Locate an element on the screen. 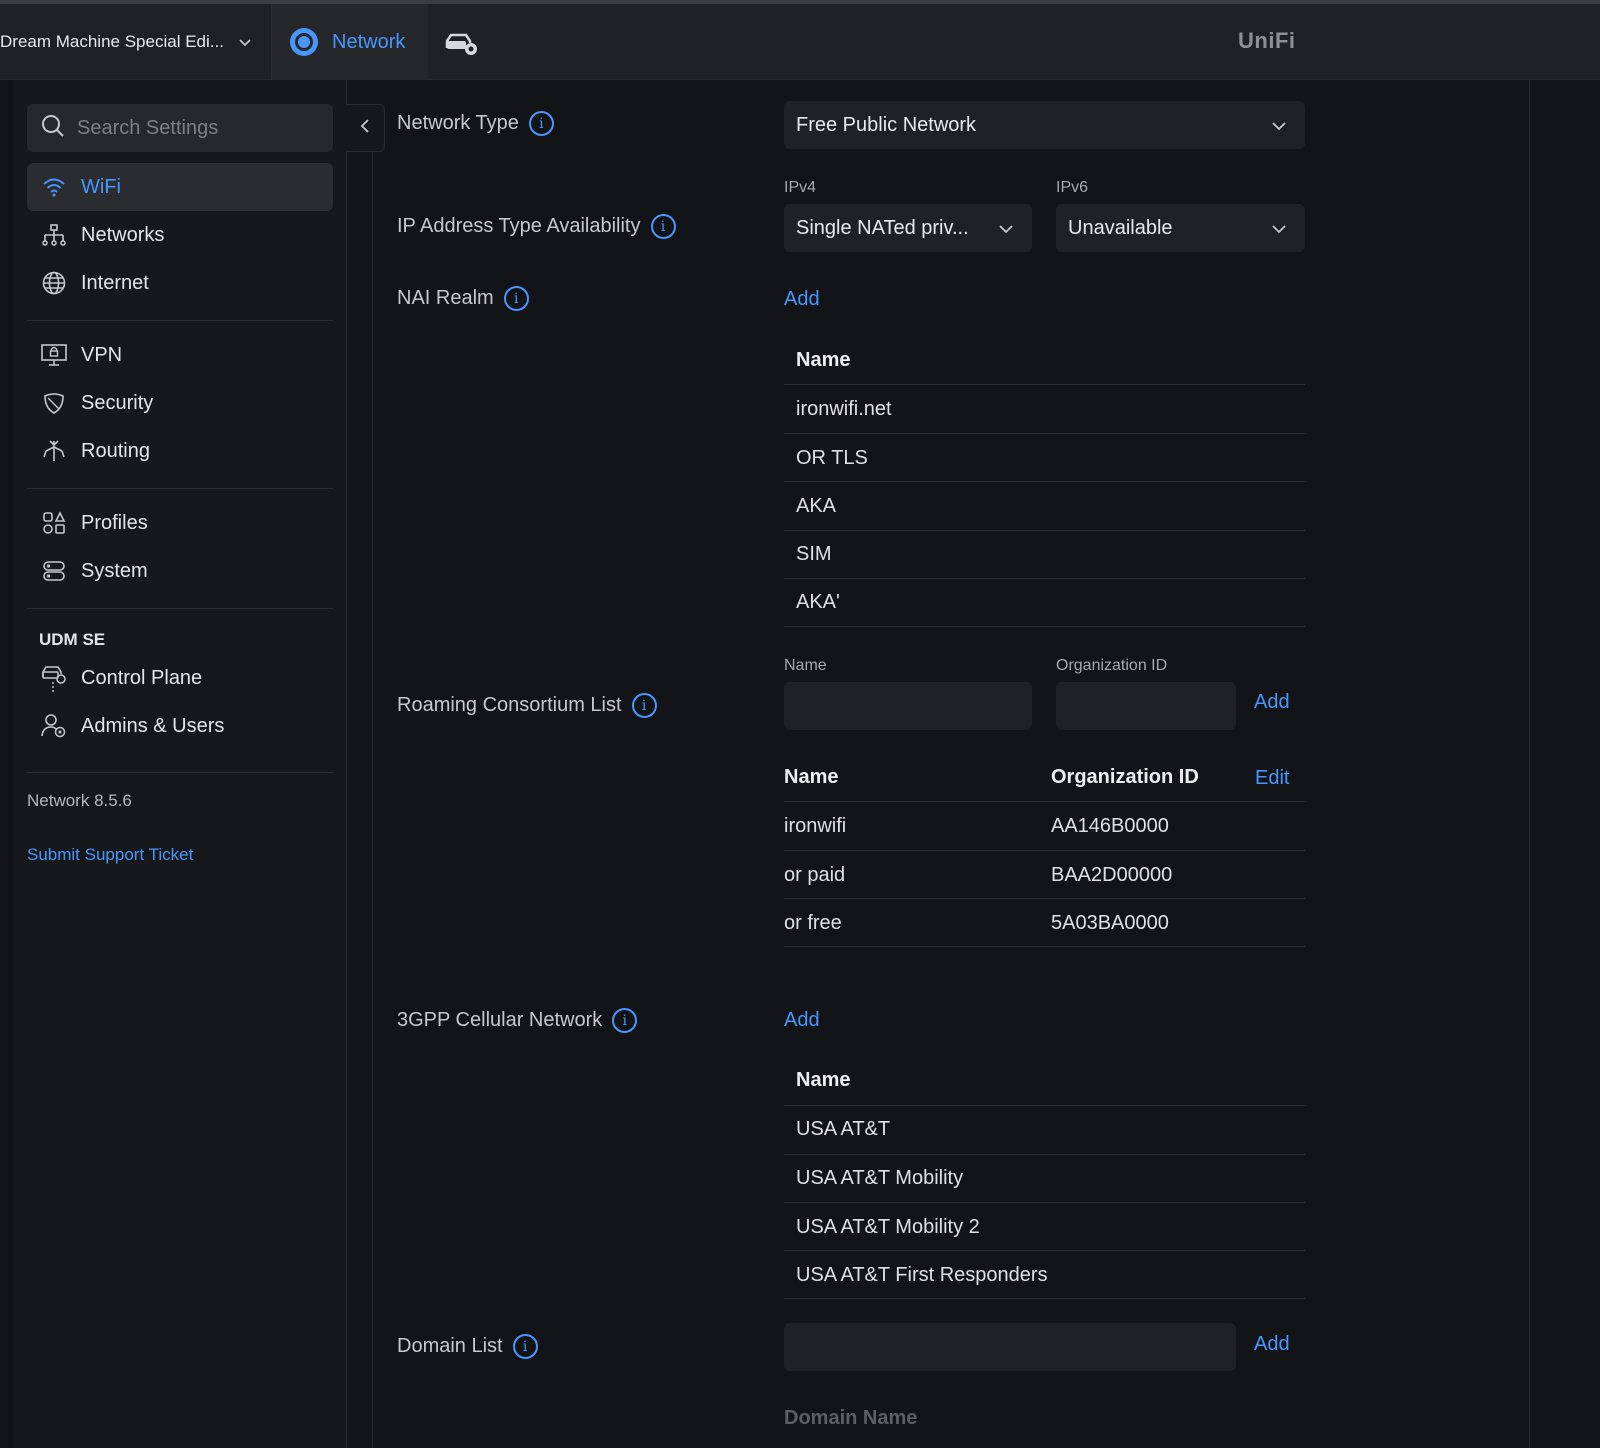 The height and width of the screenshot is (1448, 1600). table-row-org-id: BAA2D00000 is located at coordinates (1112, 875).